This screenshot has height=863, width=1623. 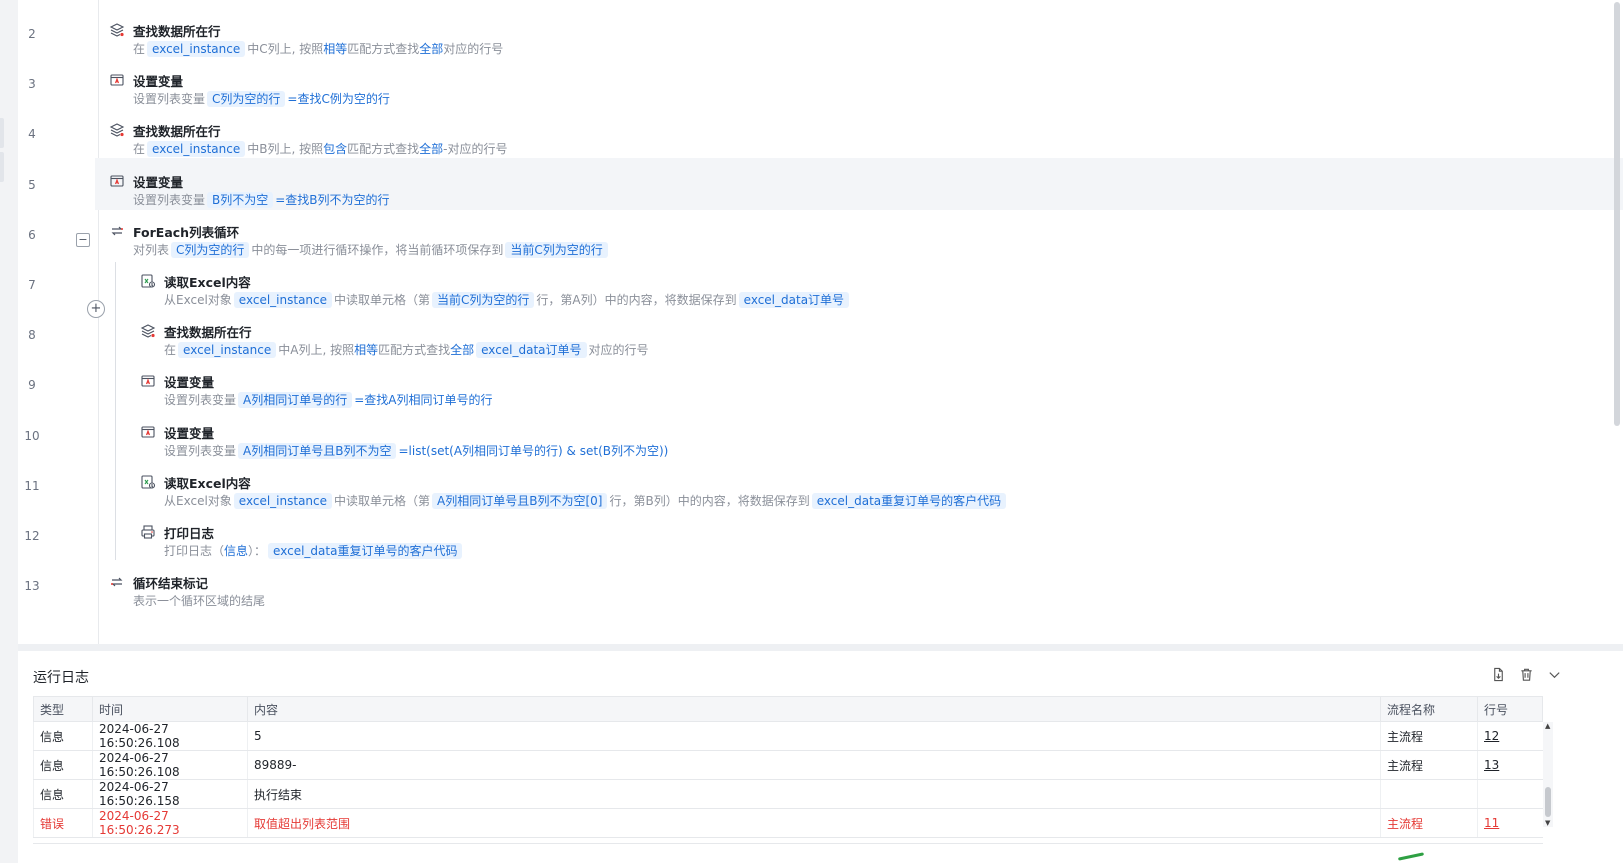 I want to click on step-description: 表示一个循环区域的结尾, so click(x=199, y=600).